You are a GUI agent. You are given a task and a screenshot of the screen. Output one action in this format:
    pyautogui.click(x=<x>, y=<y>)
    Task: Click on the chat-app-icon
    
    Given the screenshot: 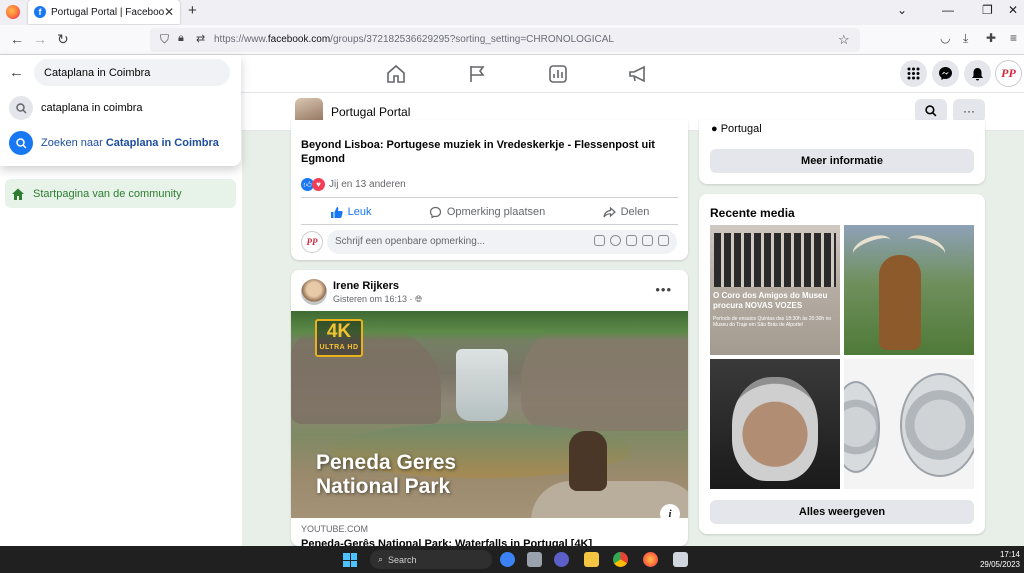 What is the action you would take?
    pyautogui.click(x=507, y=559)
    